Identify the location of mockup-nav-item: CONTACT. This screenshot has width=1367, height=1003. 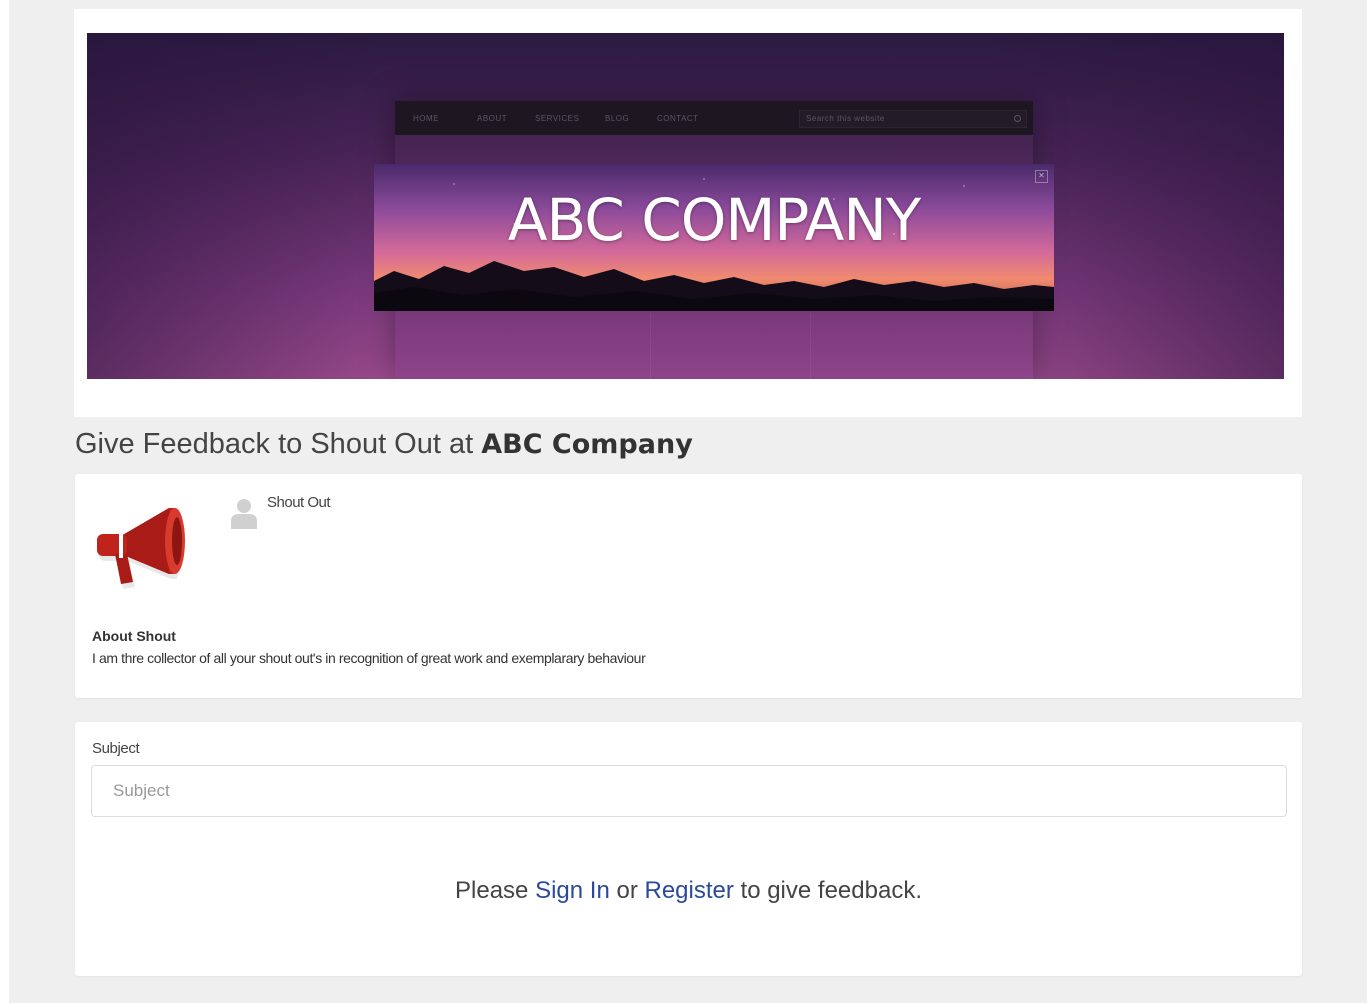
(678, 118).